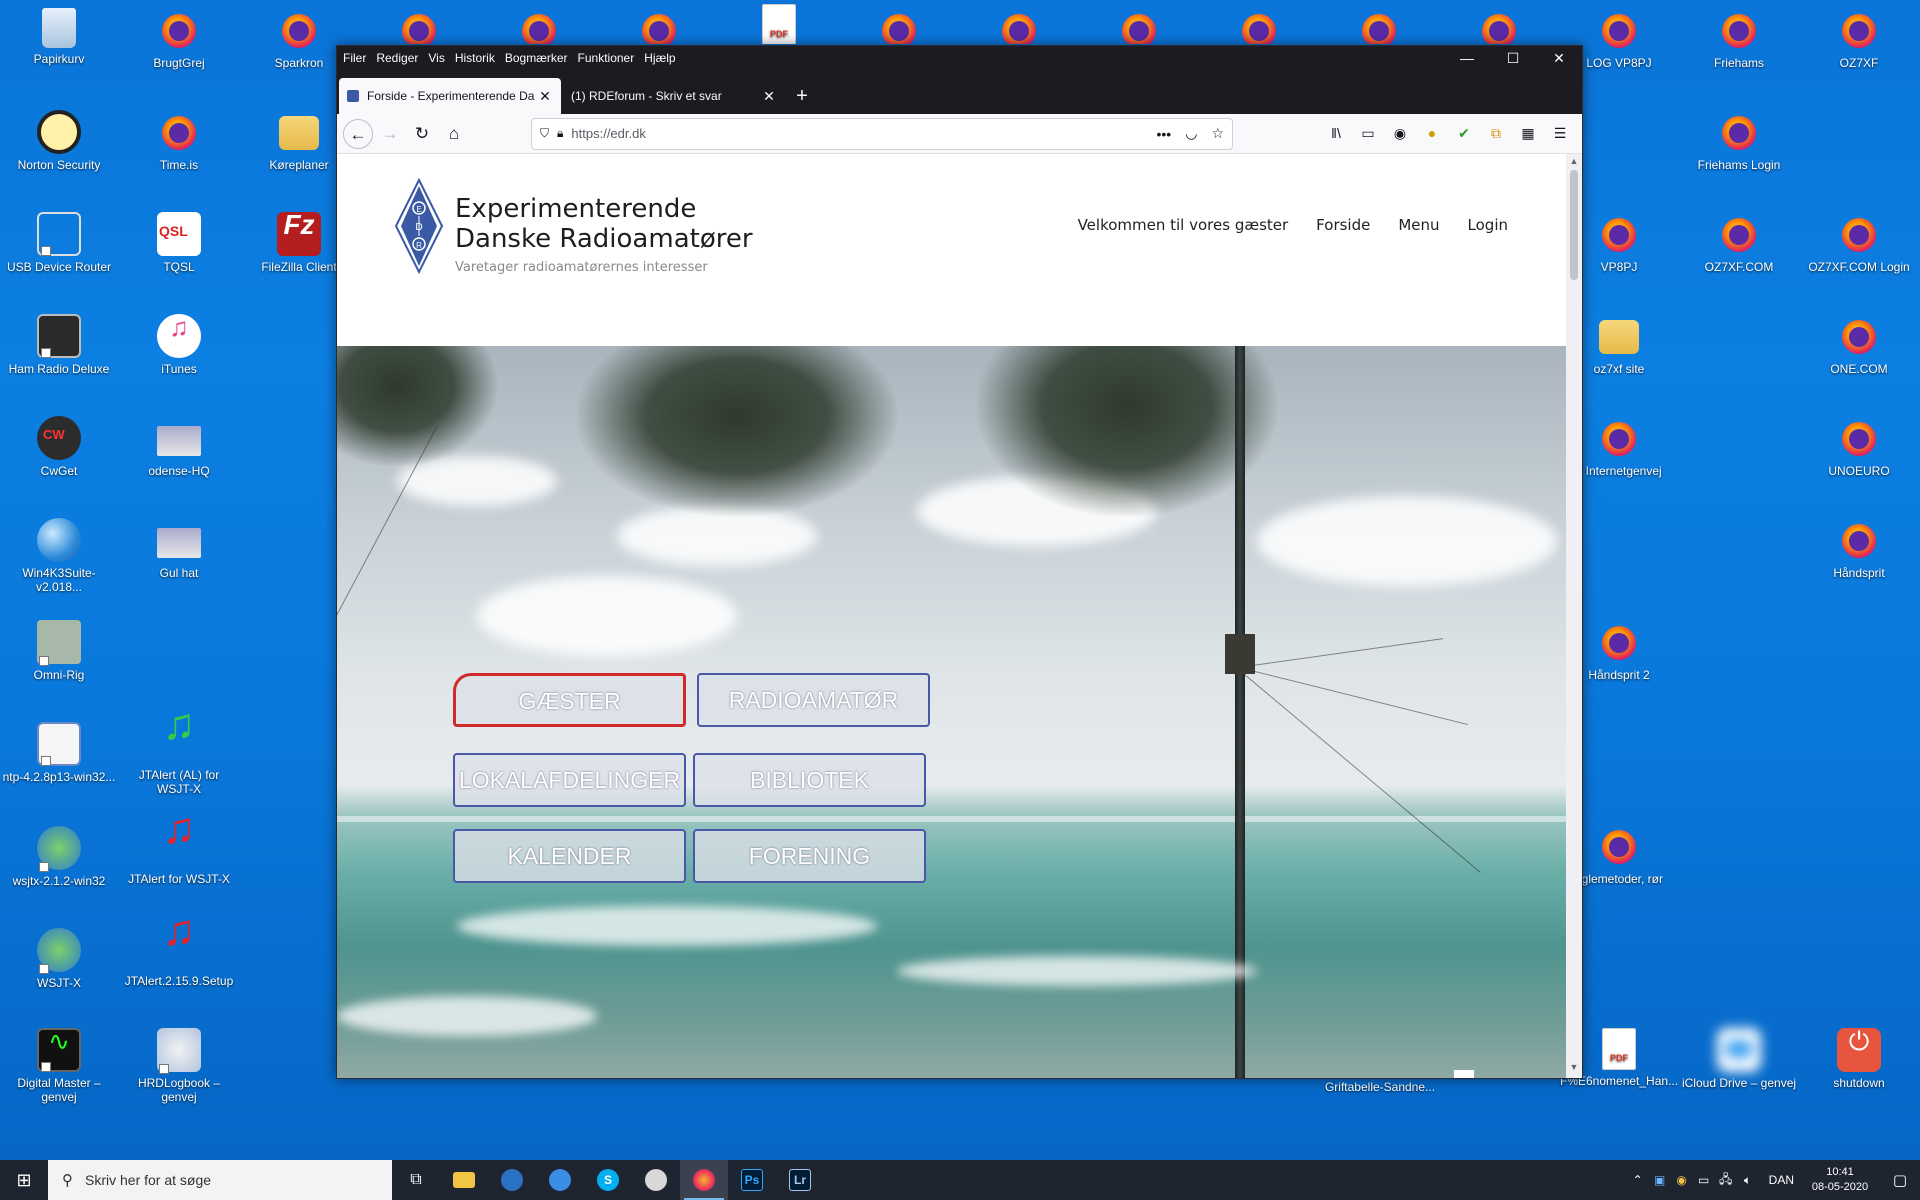 This screenshot has width=1920, height=1200. Describe the element at coordinates (856, 133) in the screenshot. I see `url-text: https://edr.dk` at that location.